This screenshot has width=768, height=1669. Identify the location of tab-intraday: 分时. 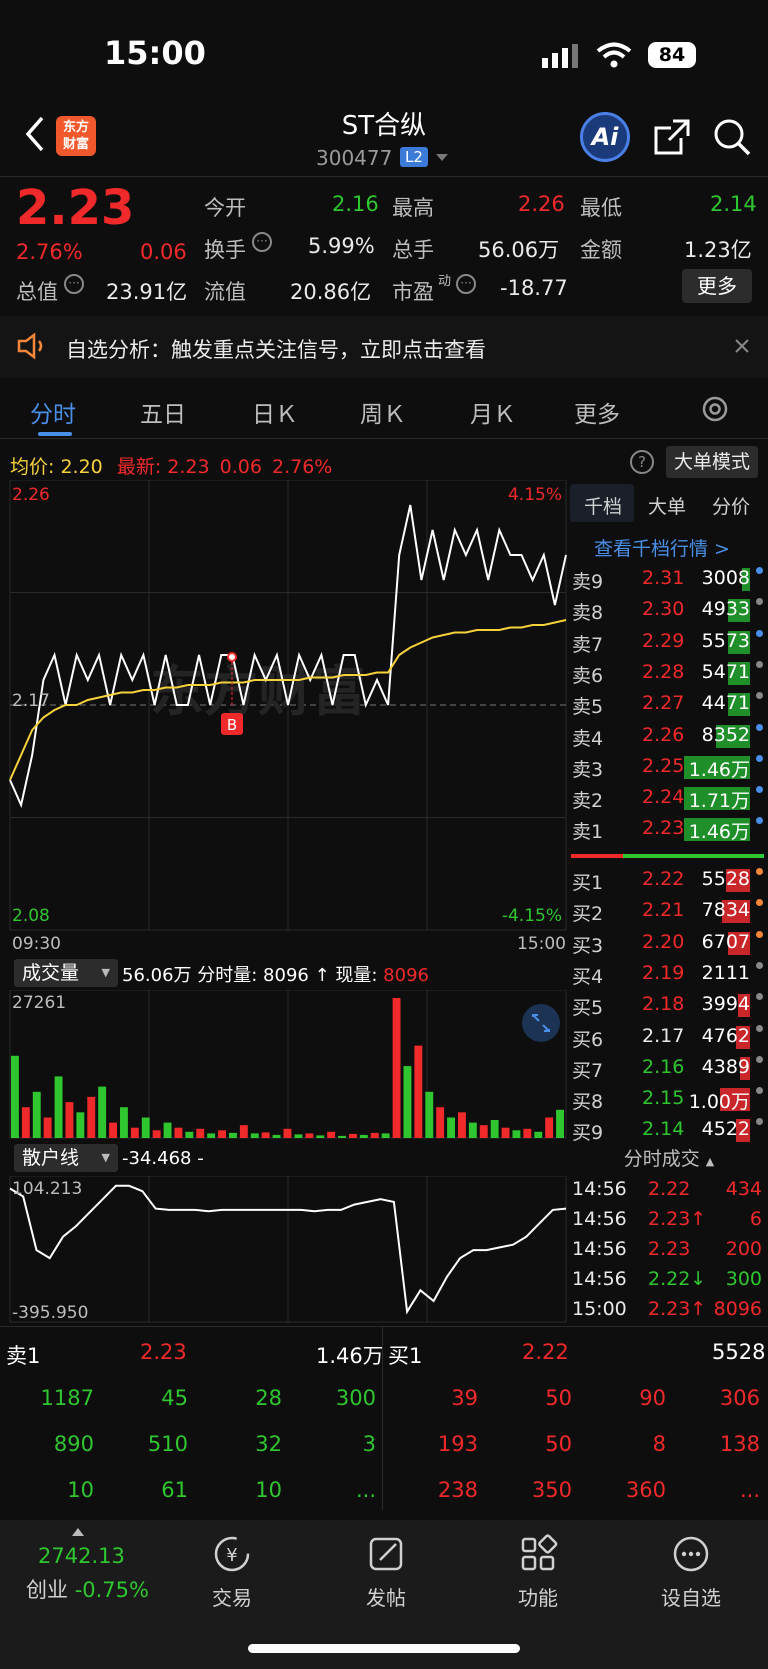
(53, 412).